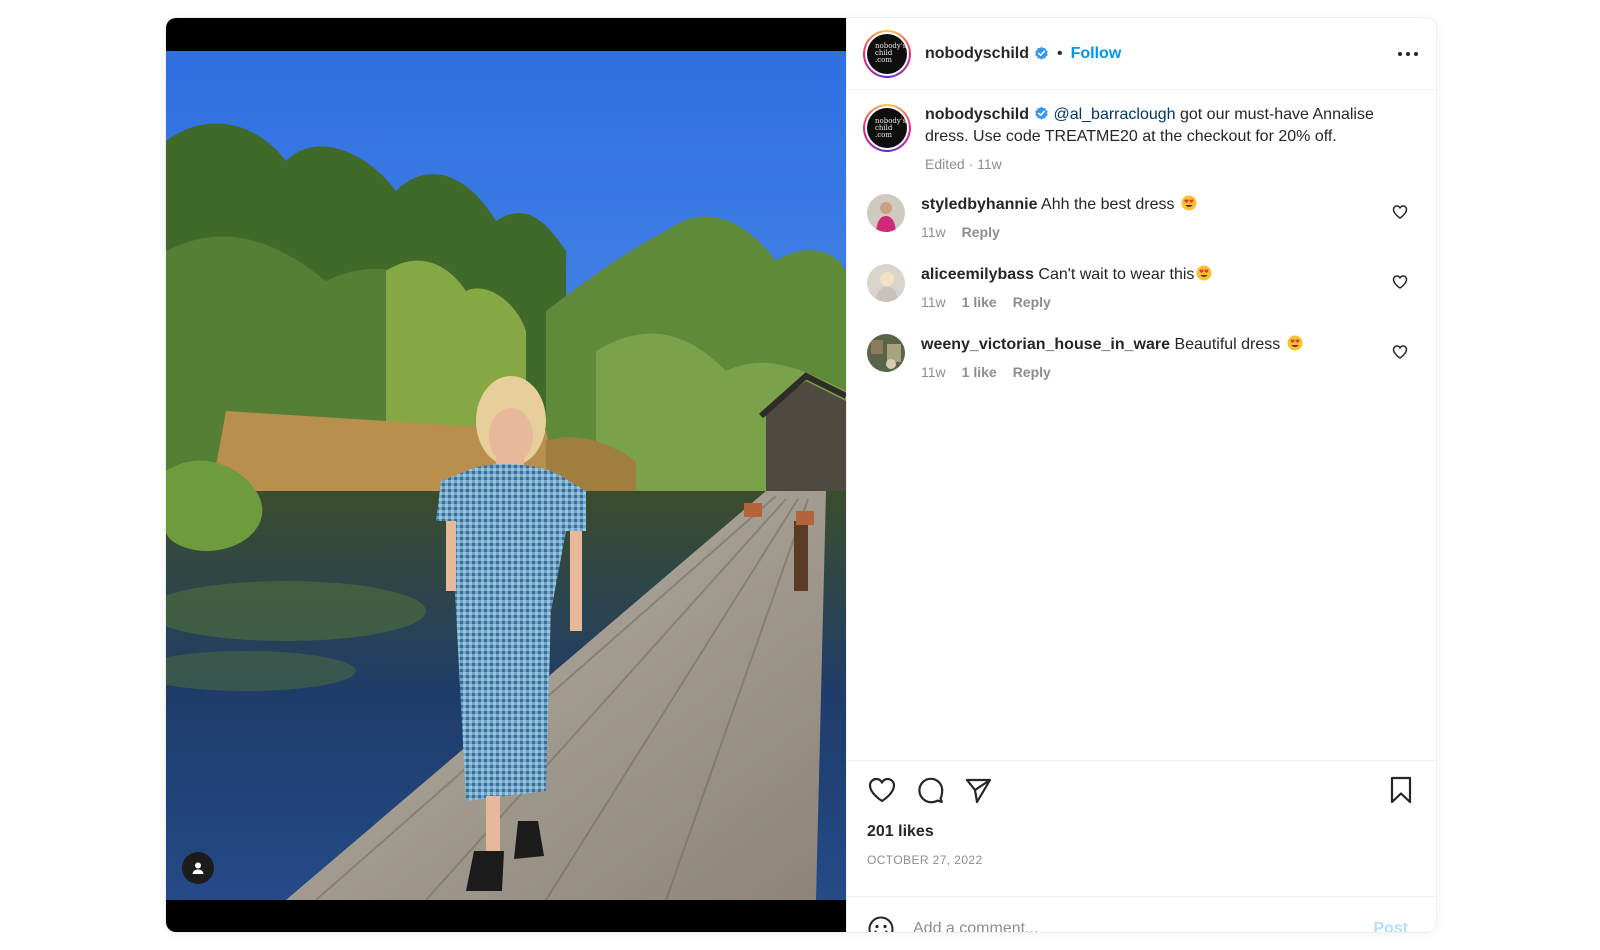 This screenshot has width=1600, height=950. What do you see at coordinates (977, 114) in the screenshot?
I see `caption-username: nobodyschild` at bounding box center [977, 114].